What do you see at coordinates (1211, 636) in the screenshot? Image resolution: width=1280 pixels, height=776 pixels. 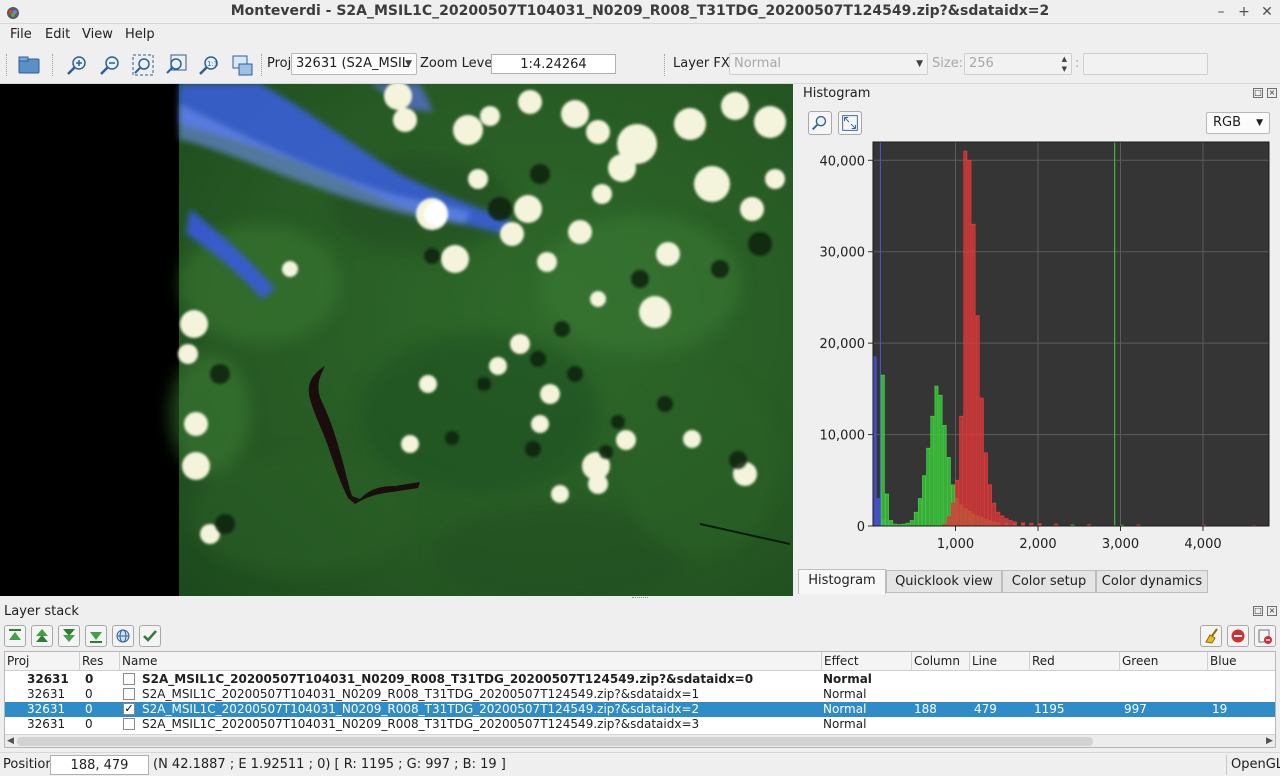 I see `clear-button` at bounding box center [1211, 636].